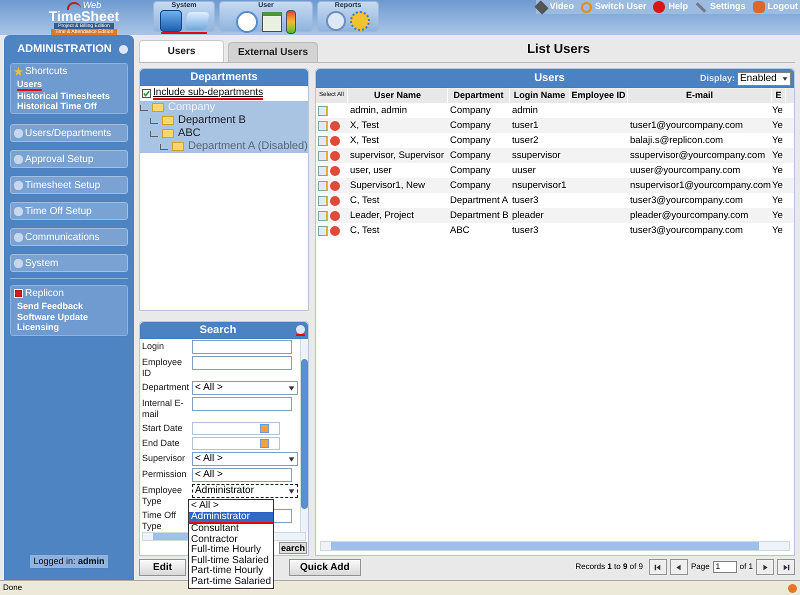 This screenshot has width=800, height=595. Describe the element at coordinates (242, 475) in the screenshot. I see `input-field: < All >` at that location.